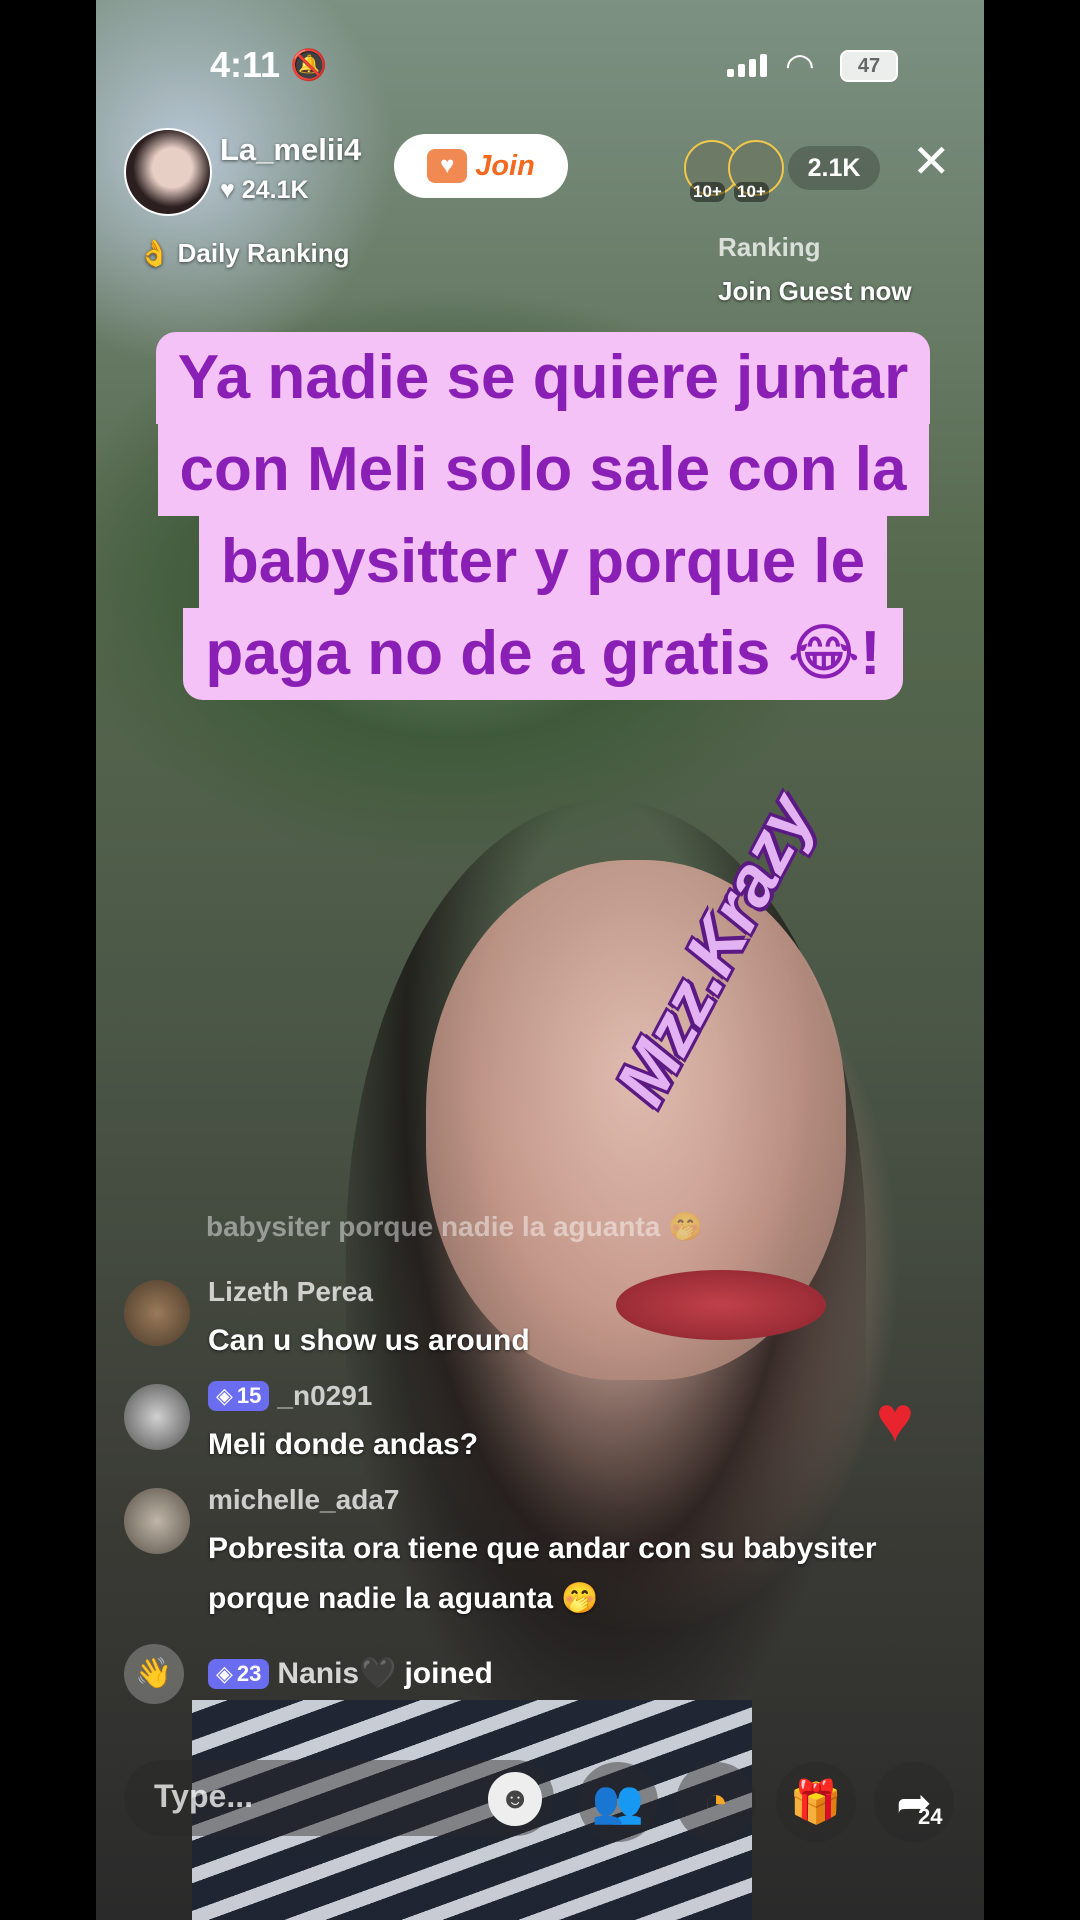  Describe the element at coordinates (447, 166) in the screenshot. I see `join-heart-plus-icon: ♥` at that location.